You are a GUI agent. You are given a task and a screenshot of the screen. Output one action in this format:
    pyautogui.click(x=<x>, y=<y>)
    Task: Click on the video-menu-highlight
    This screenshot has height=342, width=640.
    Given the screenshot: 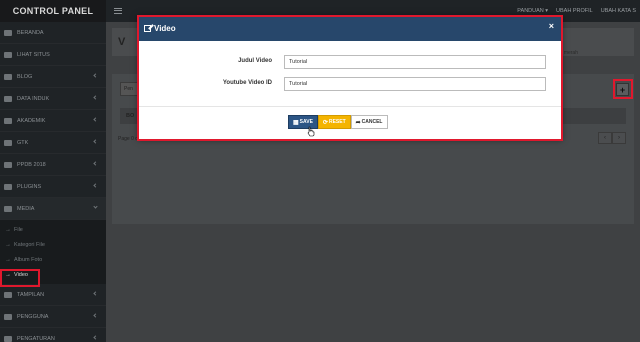 What is the action you would take?
    pyautogui.click(x=20, y=278)
    